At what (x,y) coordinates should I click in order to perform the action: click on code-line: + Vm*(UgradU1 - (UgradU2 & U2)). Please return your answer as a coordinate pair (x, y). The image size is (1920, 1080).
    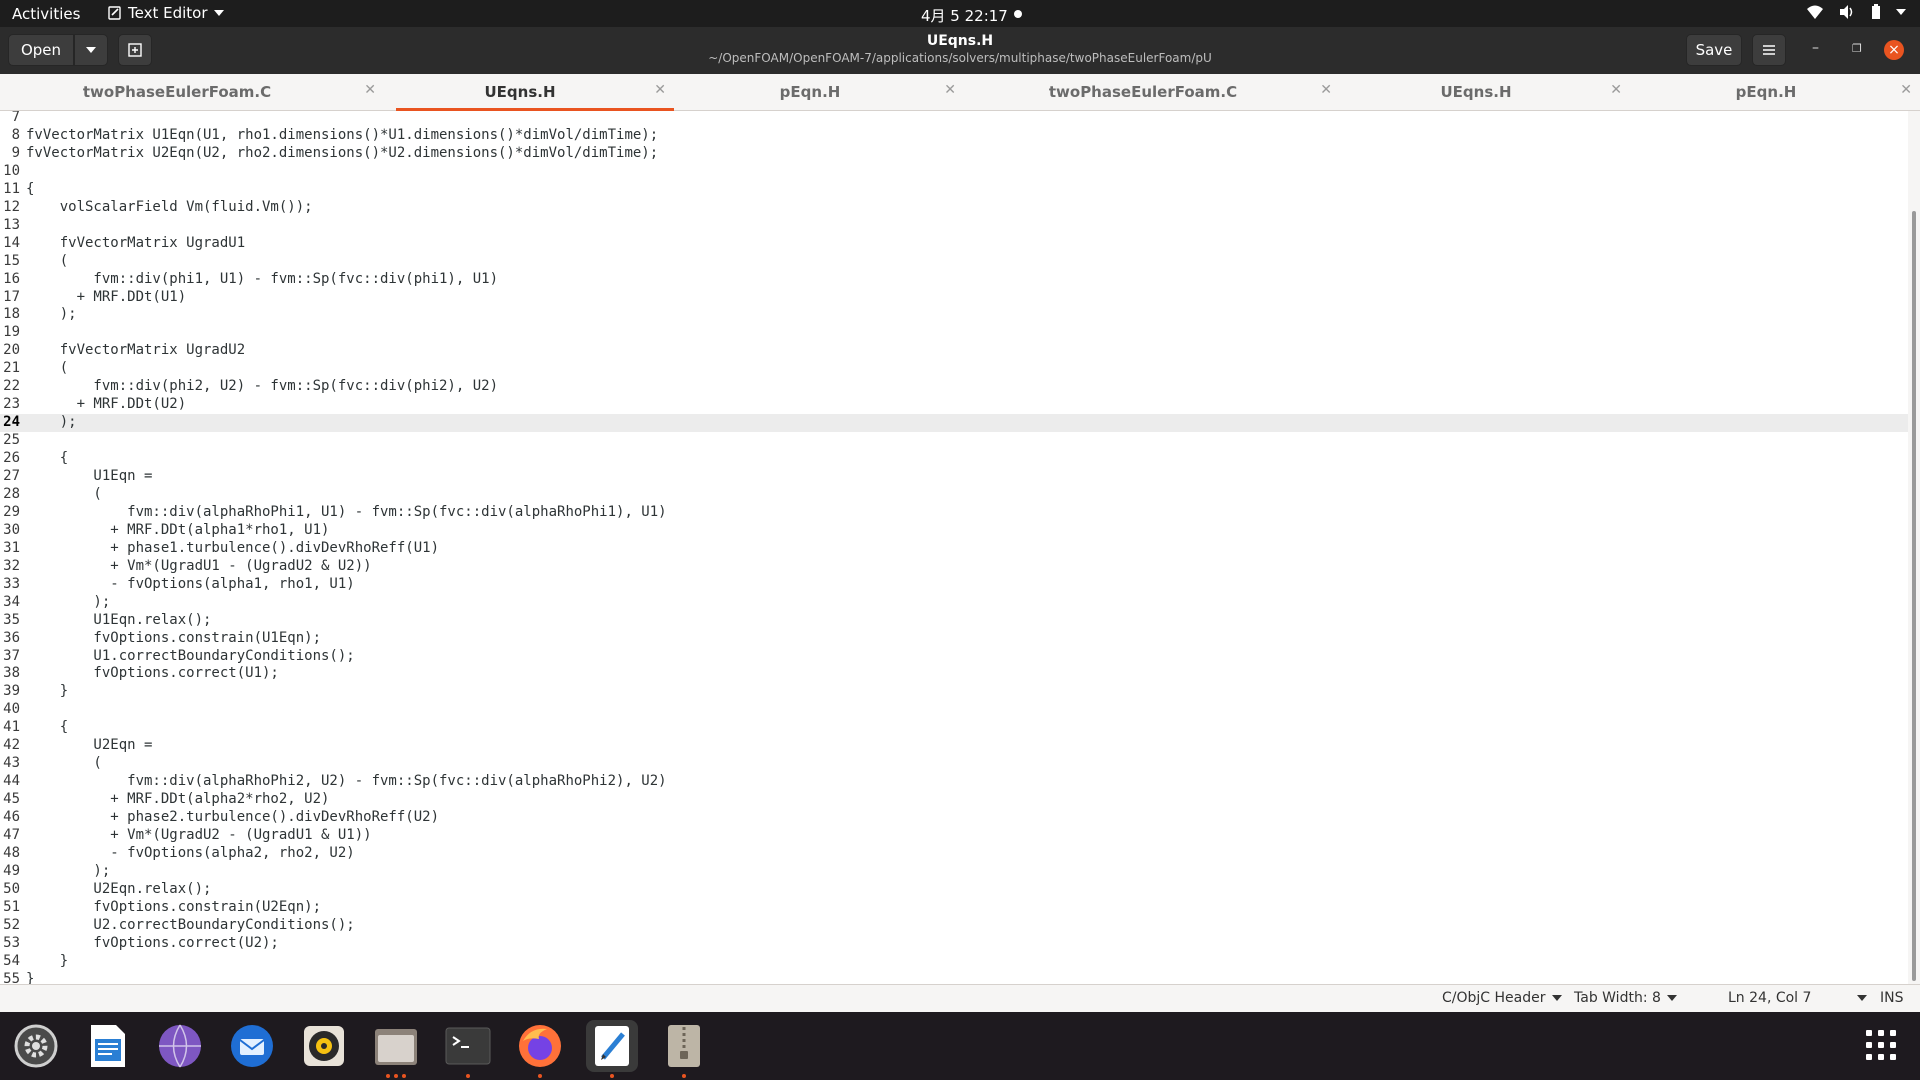
    Looking at the image, I should click on (198, 566).